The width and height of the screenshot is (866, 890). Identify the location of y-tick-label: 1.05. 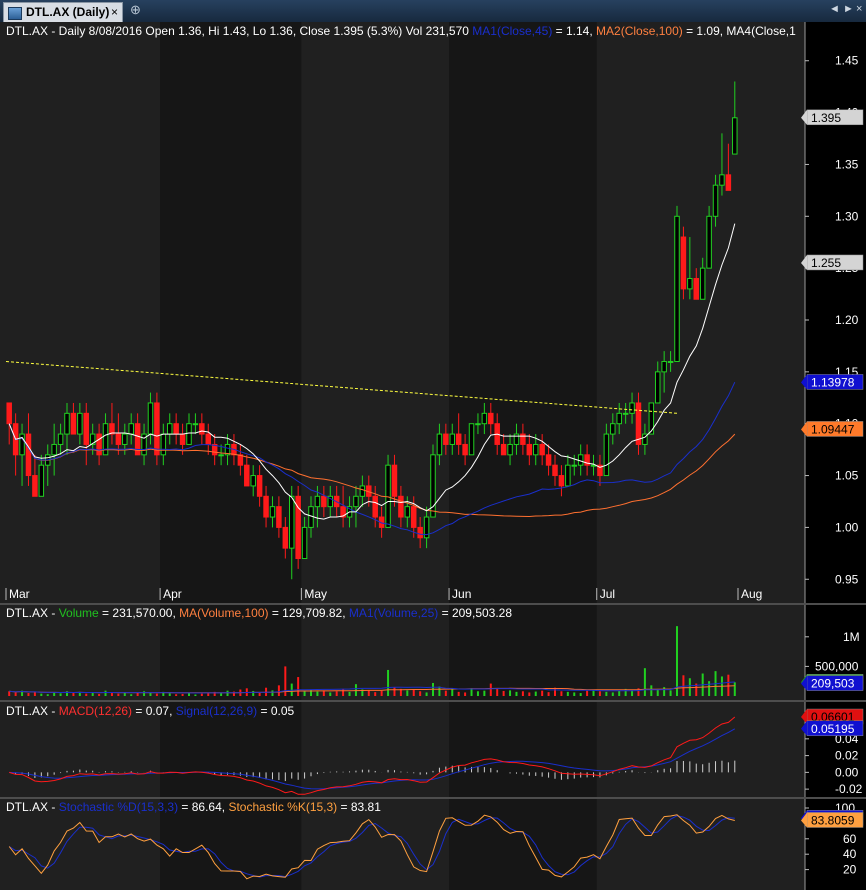
(847, 476).